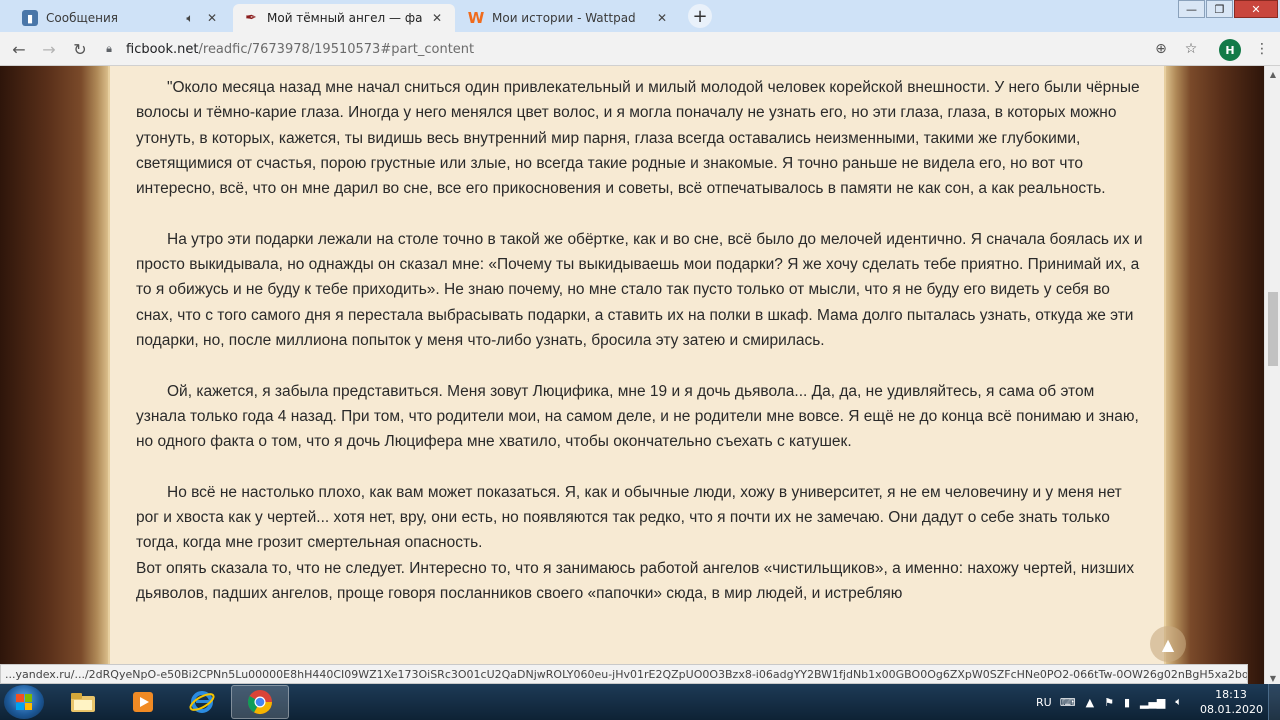 The height and width of the screenshot is (720, 1280). Describe the element at coordinates (80, 49) in the screenshot. I see `reload-button: ↻` at that location.